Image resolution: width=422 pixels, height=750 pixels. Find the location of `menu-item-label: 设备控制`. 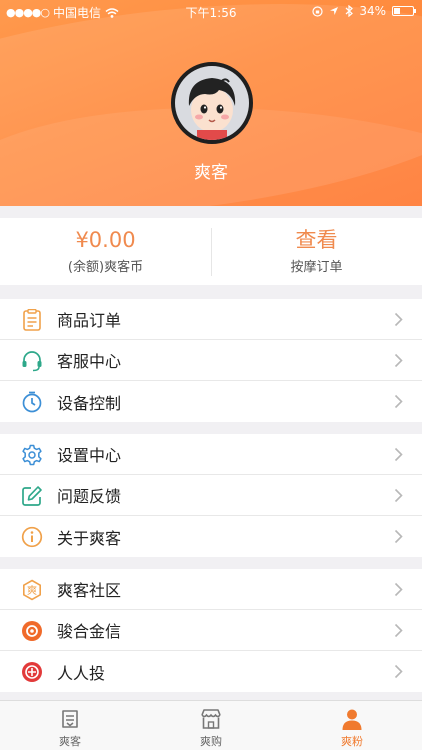

menu-item-label: 设备控制 is located at coordinates (89, 403).